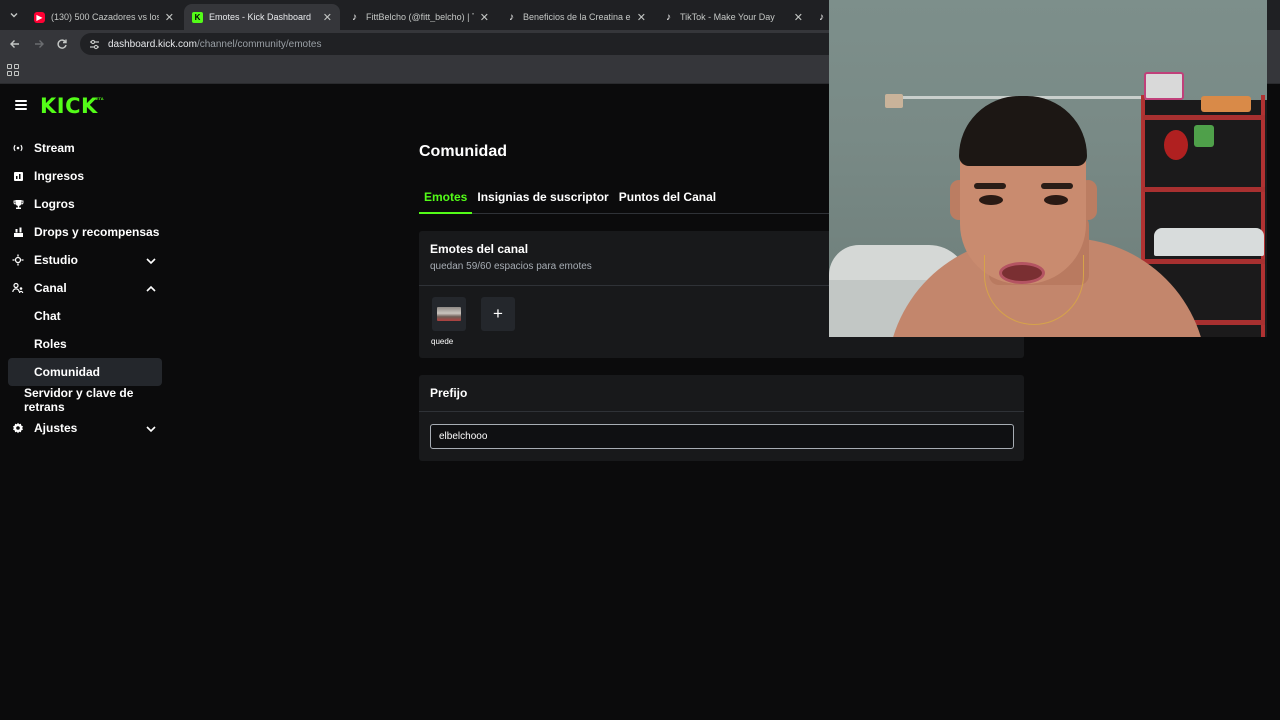 Image resolution: width=1280 pixels, height=720 pixels. I want to click on browser-tab-overflow: ♪, so click(821, 17).